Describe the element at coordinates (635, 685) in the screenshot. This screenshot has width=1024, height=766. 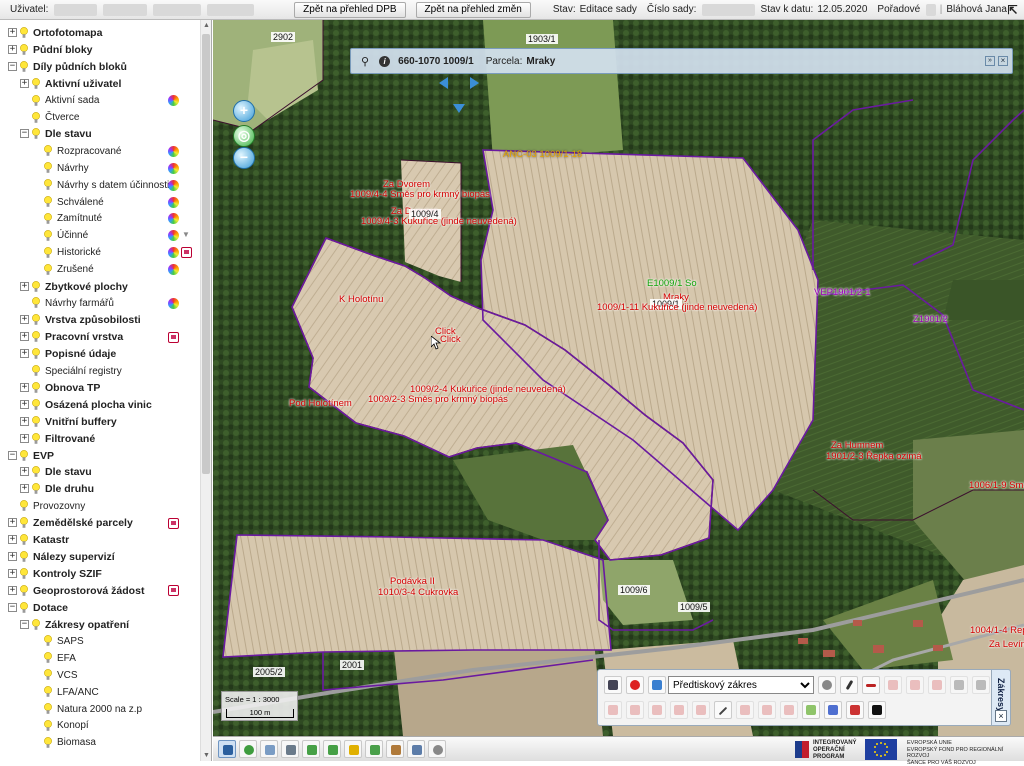
I see `delete-icon` at that location.